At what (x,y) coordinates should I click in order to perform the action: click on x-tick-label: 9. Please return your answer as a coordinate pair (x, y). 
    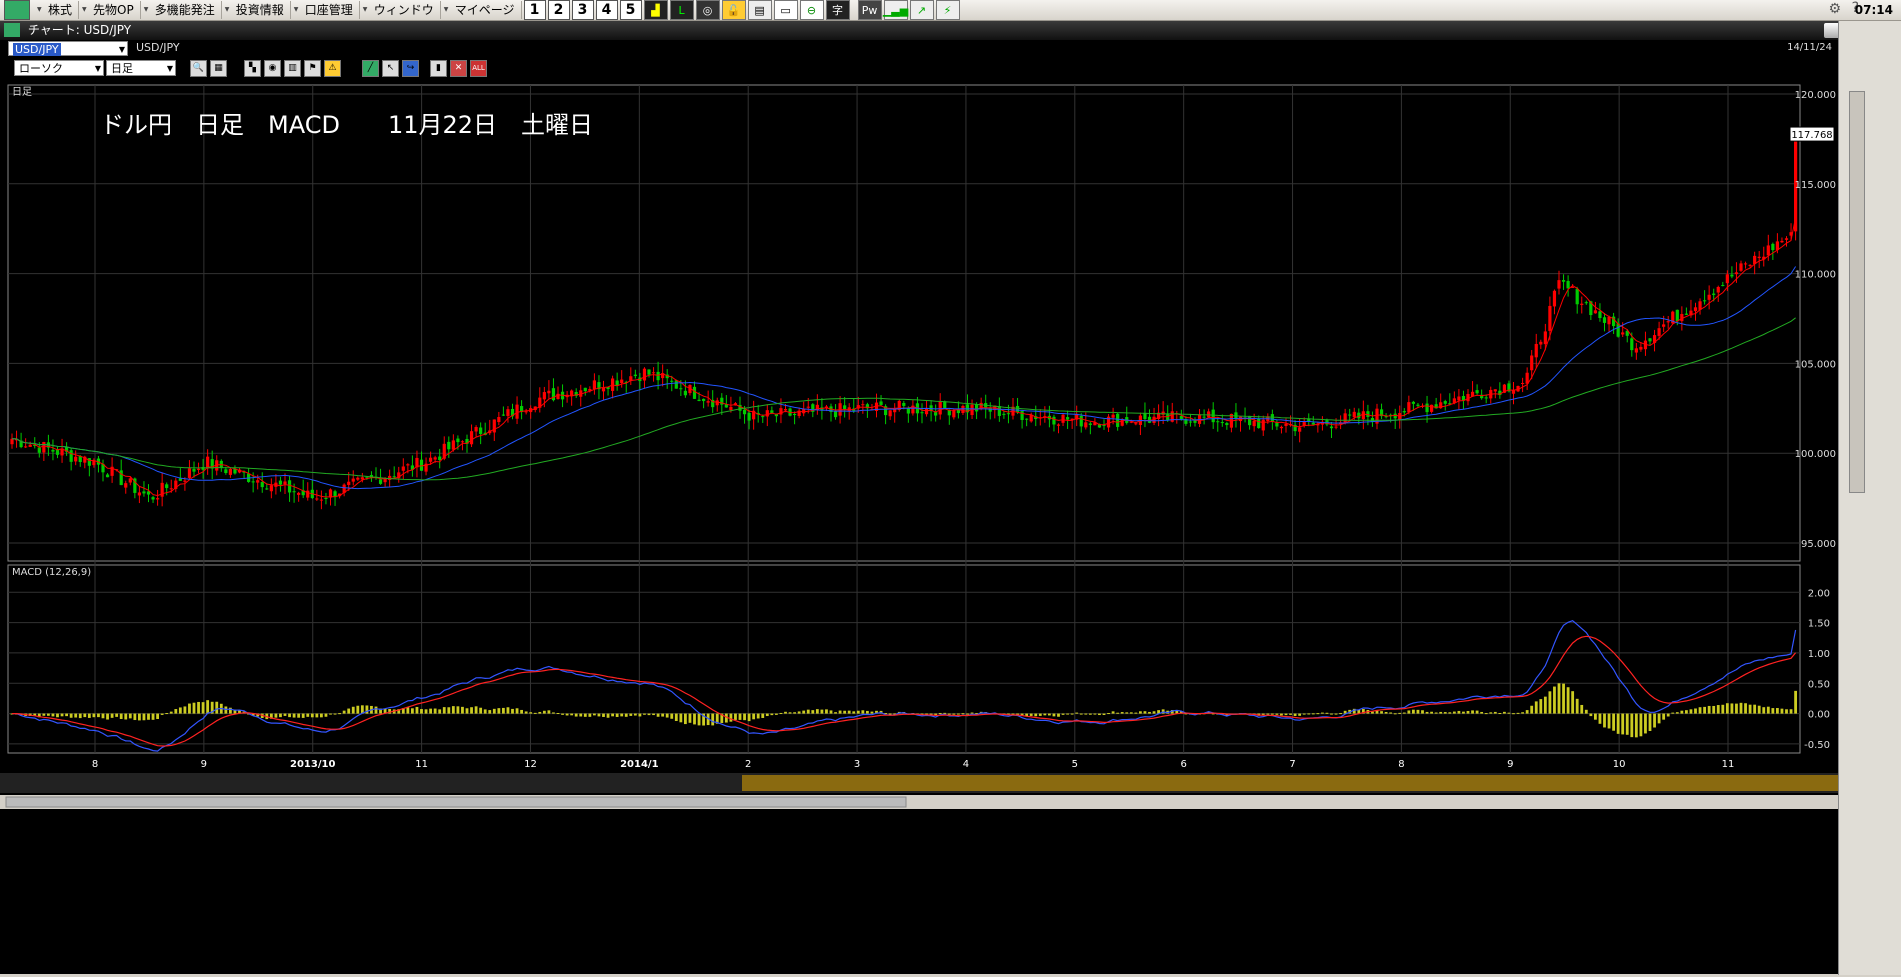
    Looking at the image, I should click on (204, 764).